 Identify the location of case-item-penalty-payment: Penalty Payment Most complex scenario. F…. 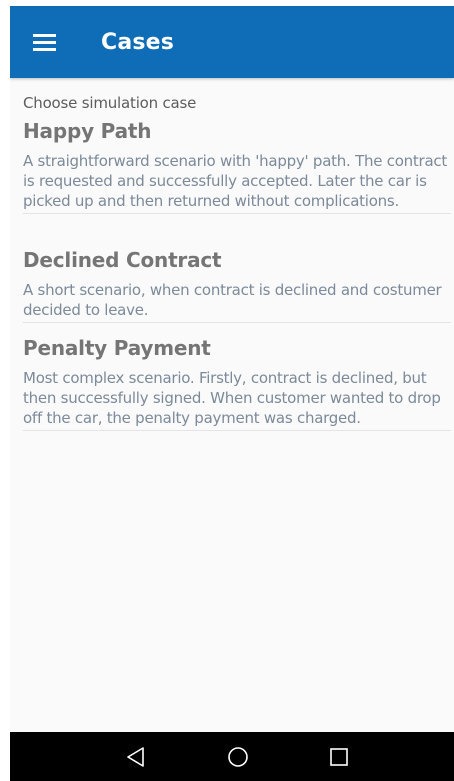
(237, 382).